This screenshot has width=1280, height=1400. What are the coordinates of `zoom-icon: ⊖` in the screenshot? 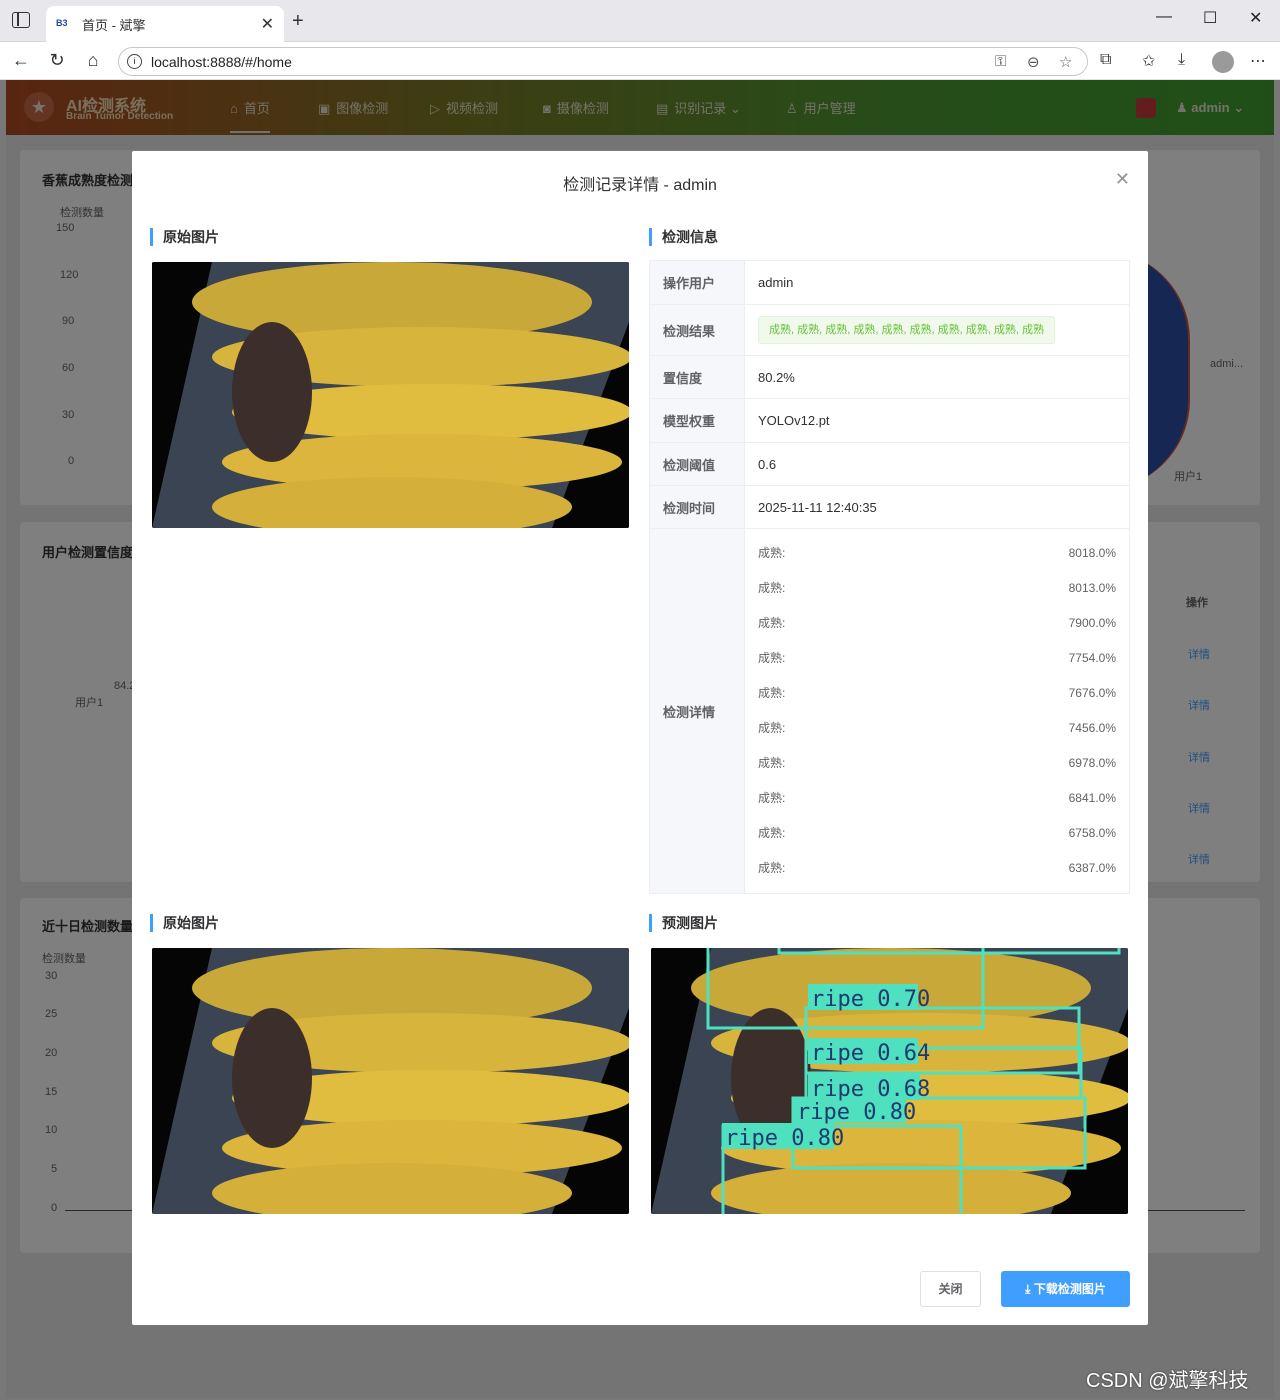 It's located at (1033, 62).